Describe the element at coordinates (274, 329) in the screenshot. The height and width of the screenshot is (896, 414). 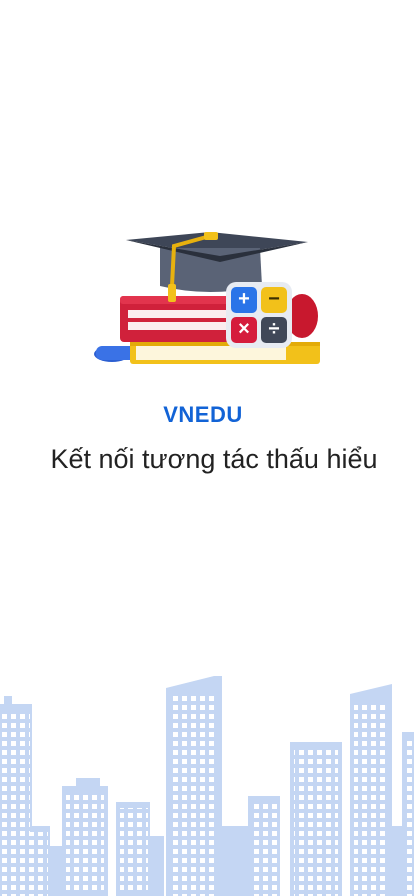
I see `calculator-key-divide: ÷` at that location.